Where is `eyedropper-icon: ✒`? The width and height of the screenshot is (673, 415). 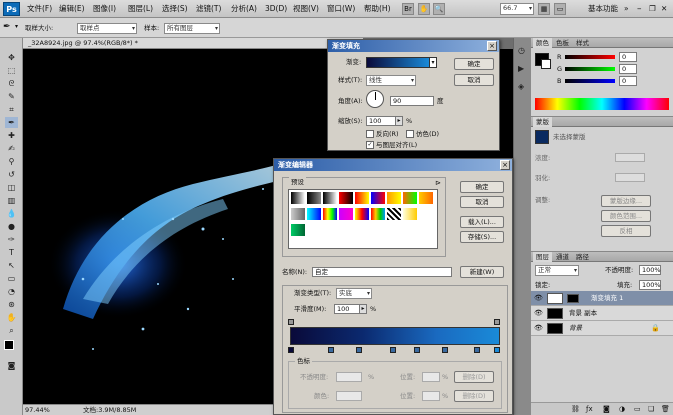
eyedropper-icon: ✒ is located at coordinates (11, 122).